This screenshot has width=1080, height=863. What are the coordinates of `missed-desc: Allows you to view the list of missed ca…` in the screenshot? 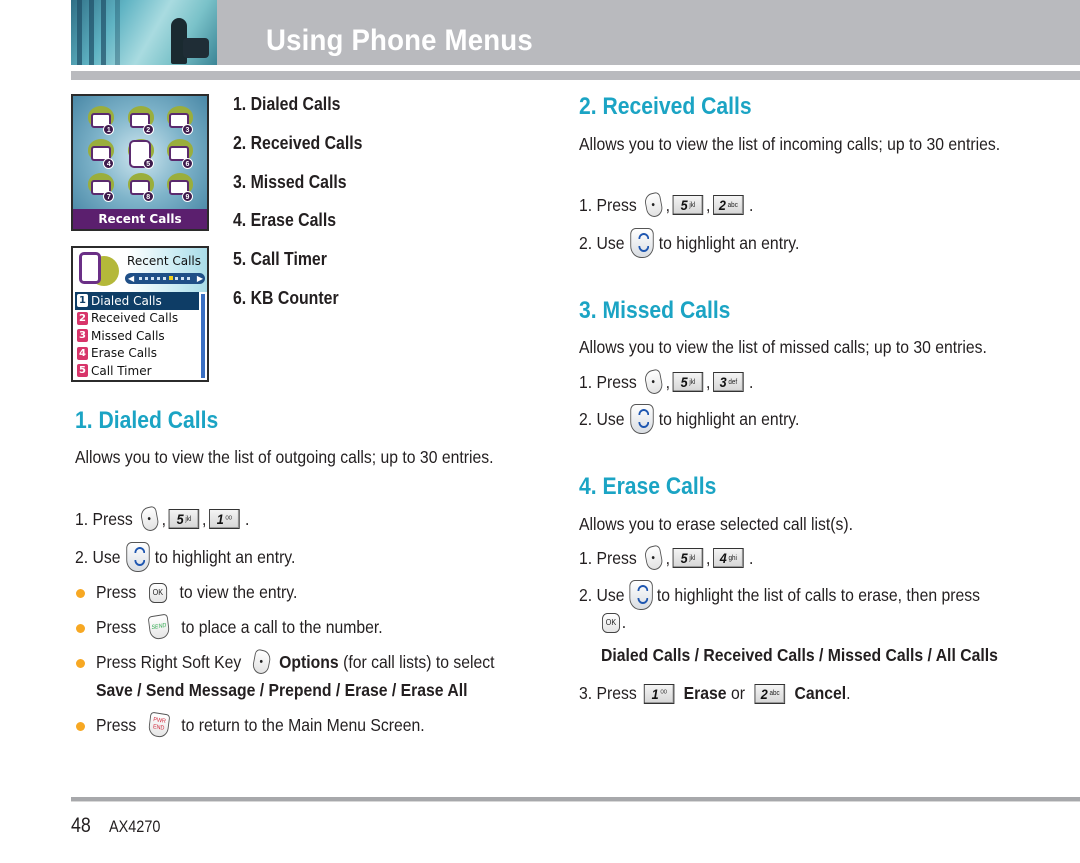 It's located at (783, 347).